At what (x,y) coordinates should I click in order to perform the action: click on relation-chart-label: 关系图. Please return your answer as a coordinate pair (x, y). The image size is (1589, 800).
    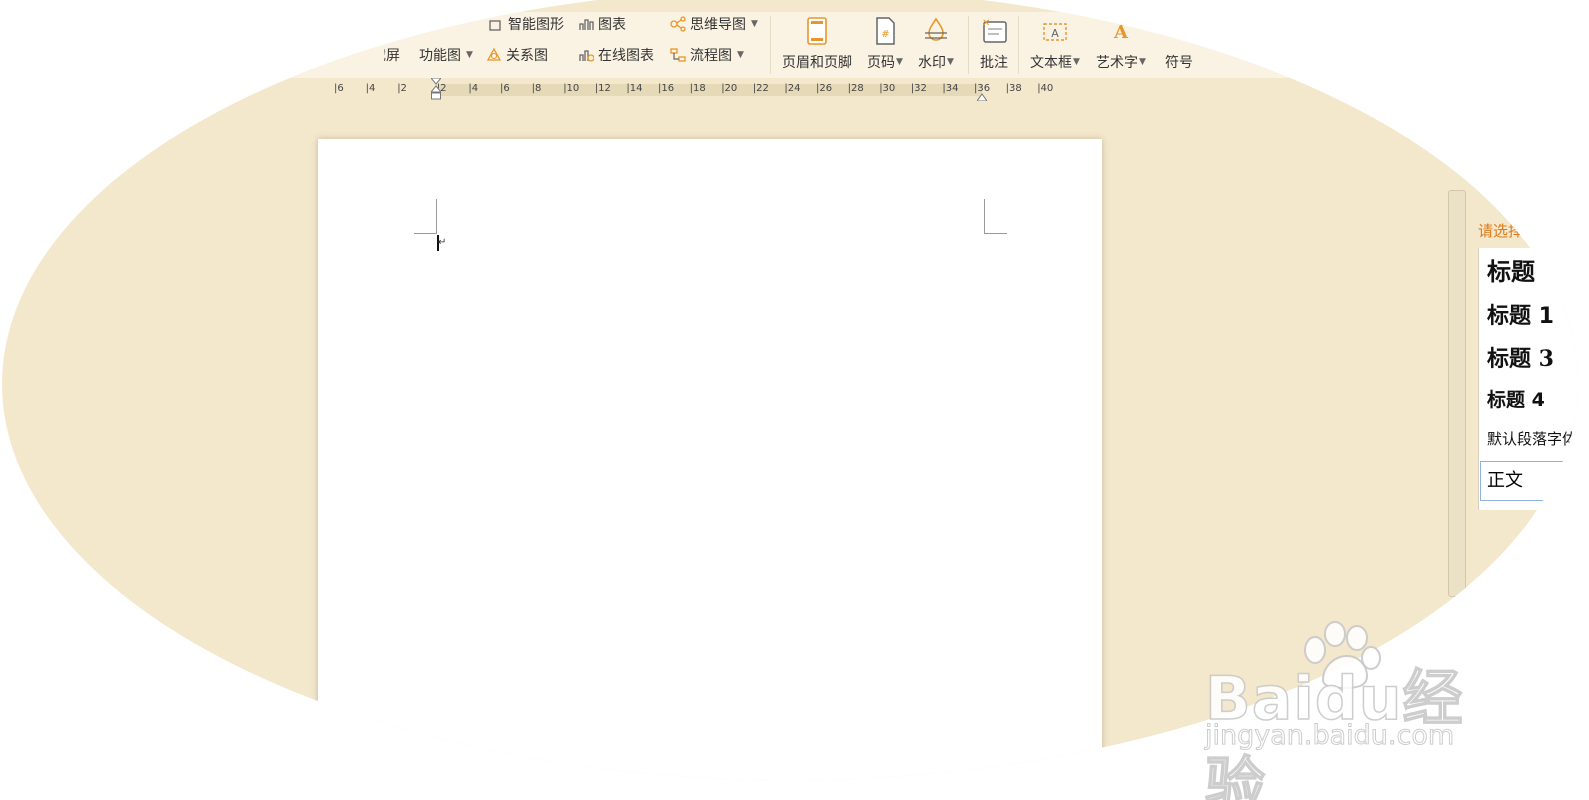
    Looking at the image, I should click on (527, 56).